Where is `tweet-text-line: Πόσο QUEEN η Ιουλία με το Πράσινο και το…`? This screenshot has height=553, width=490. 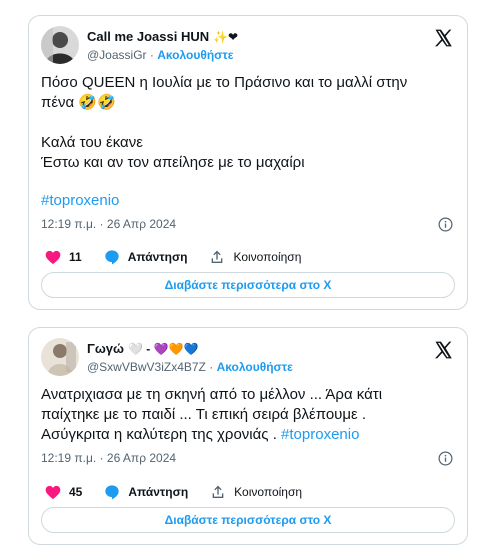 tweet-text-line: Πόσο QUEEN η Ιουλία με το Πράσινο και το… is located at coordinates (224, 82).